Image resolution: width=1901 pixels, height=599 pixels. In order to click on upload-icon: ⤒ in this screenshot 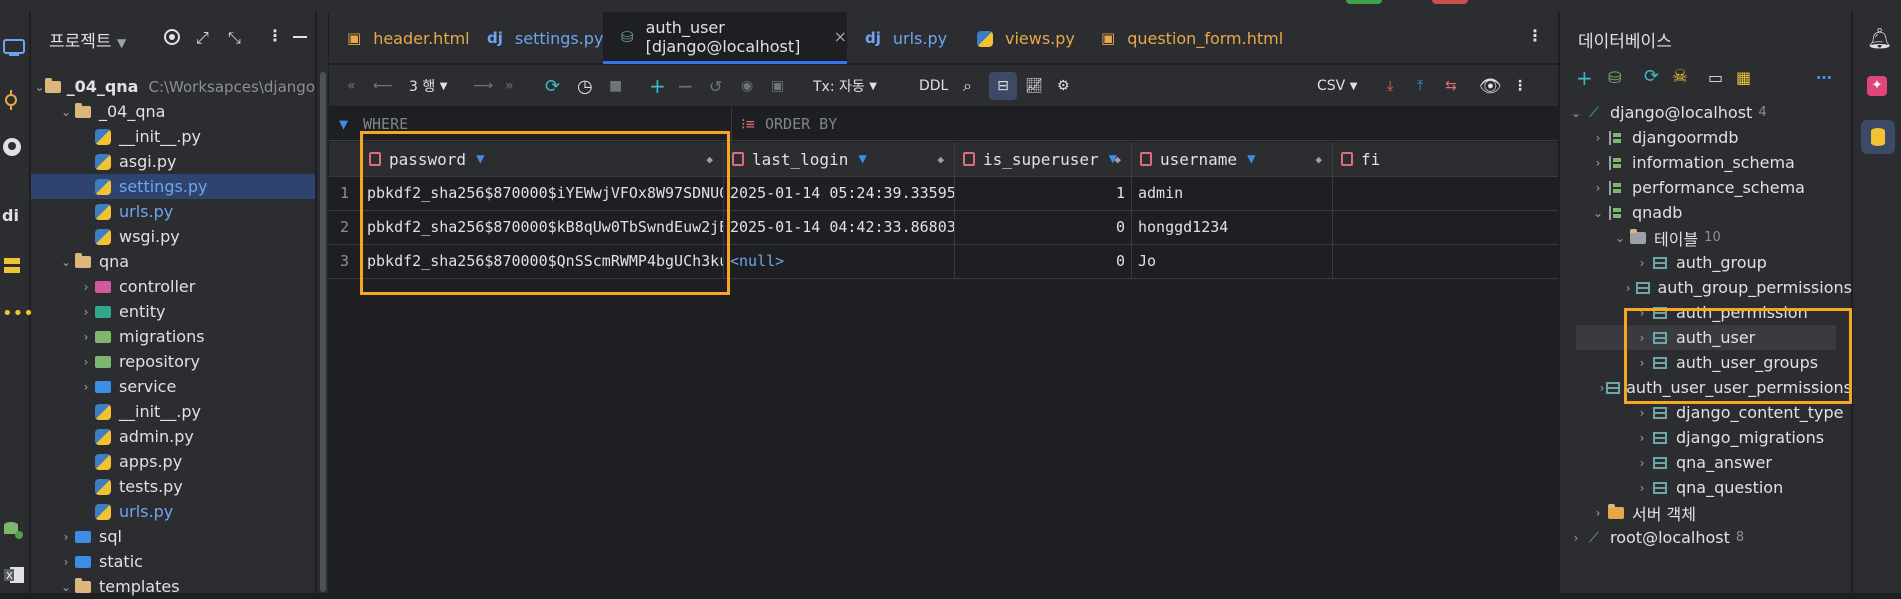, I will do `click(1420, 86)`.